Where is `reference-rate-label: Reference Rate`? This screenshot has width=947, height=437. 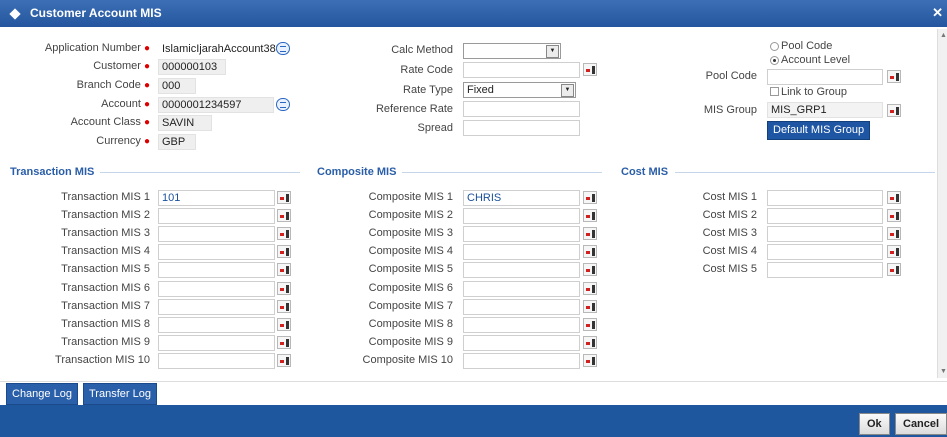
reference-rate-label: Reference Rate is located at coordinates (414, 109).